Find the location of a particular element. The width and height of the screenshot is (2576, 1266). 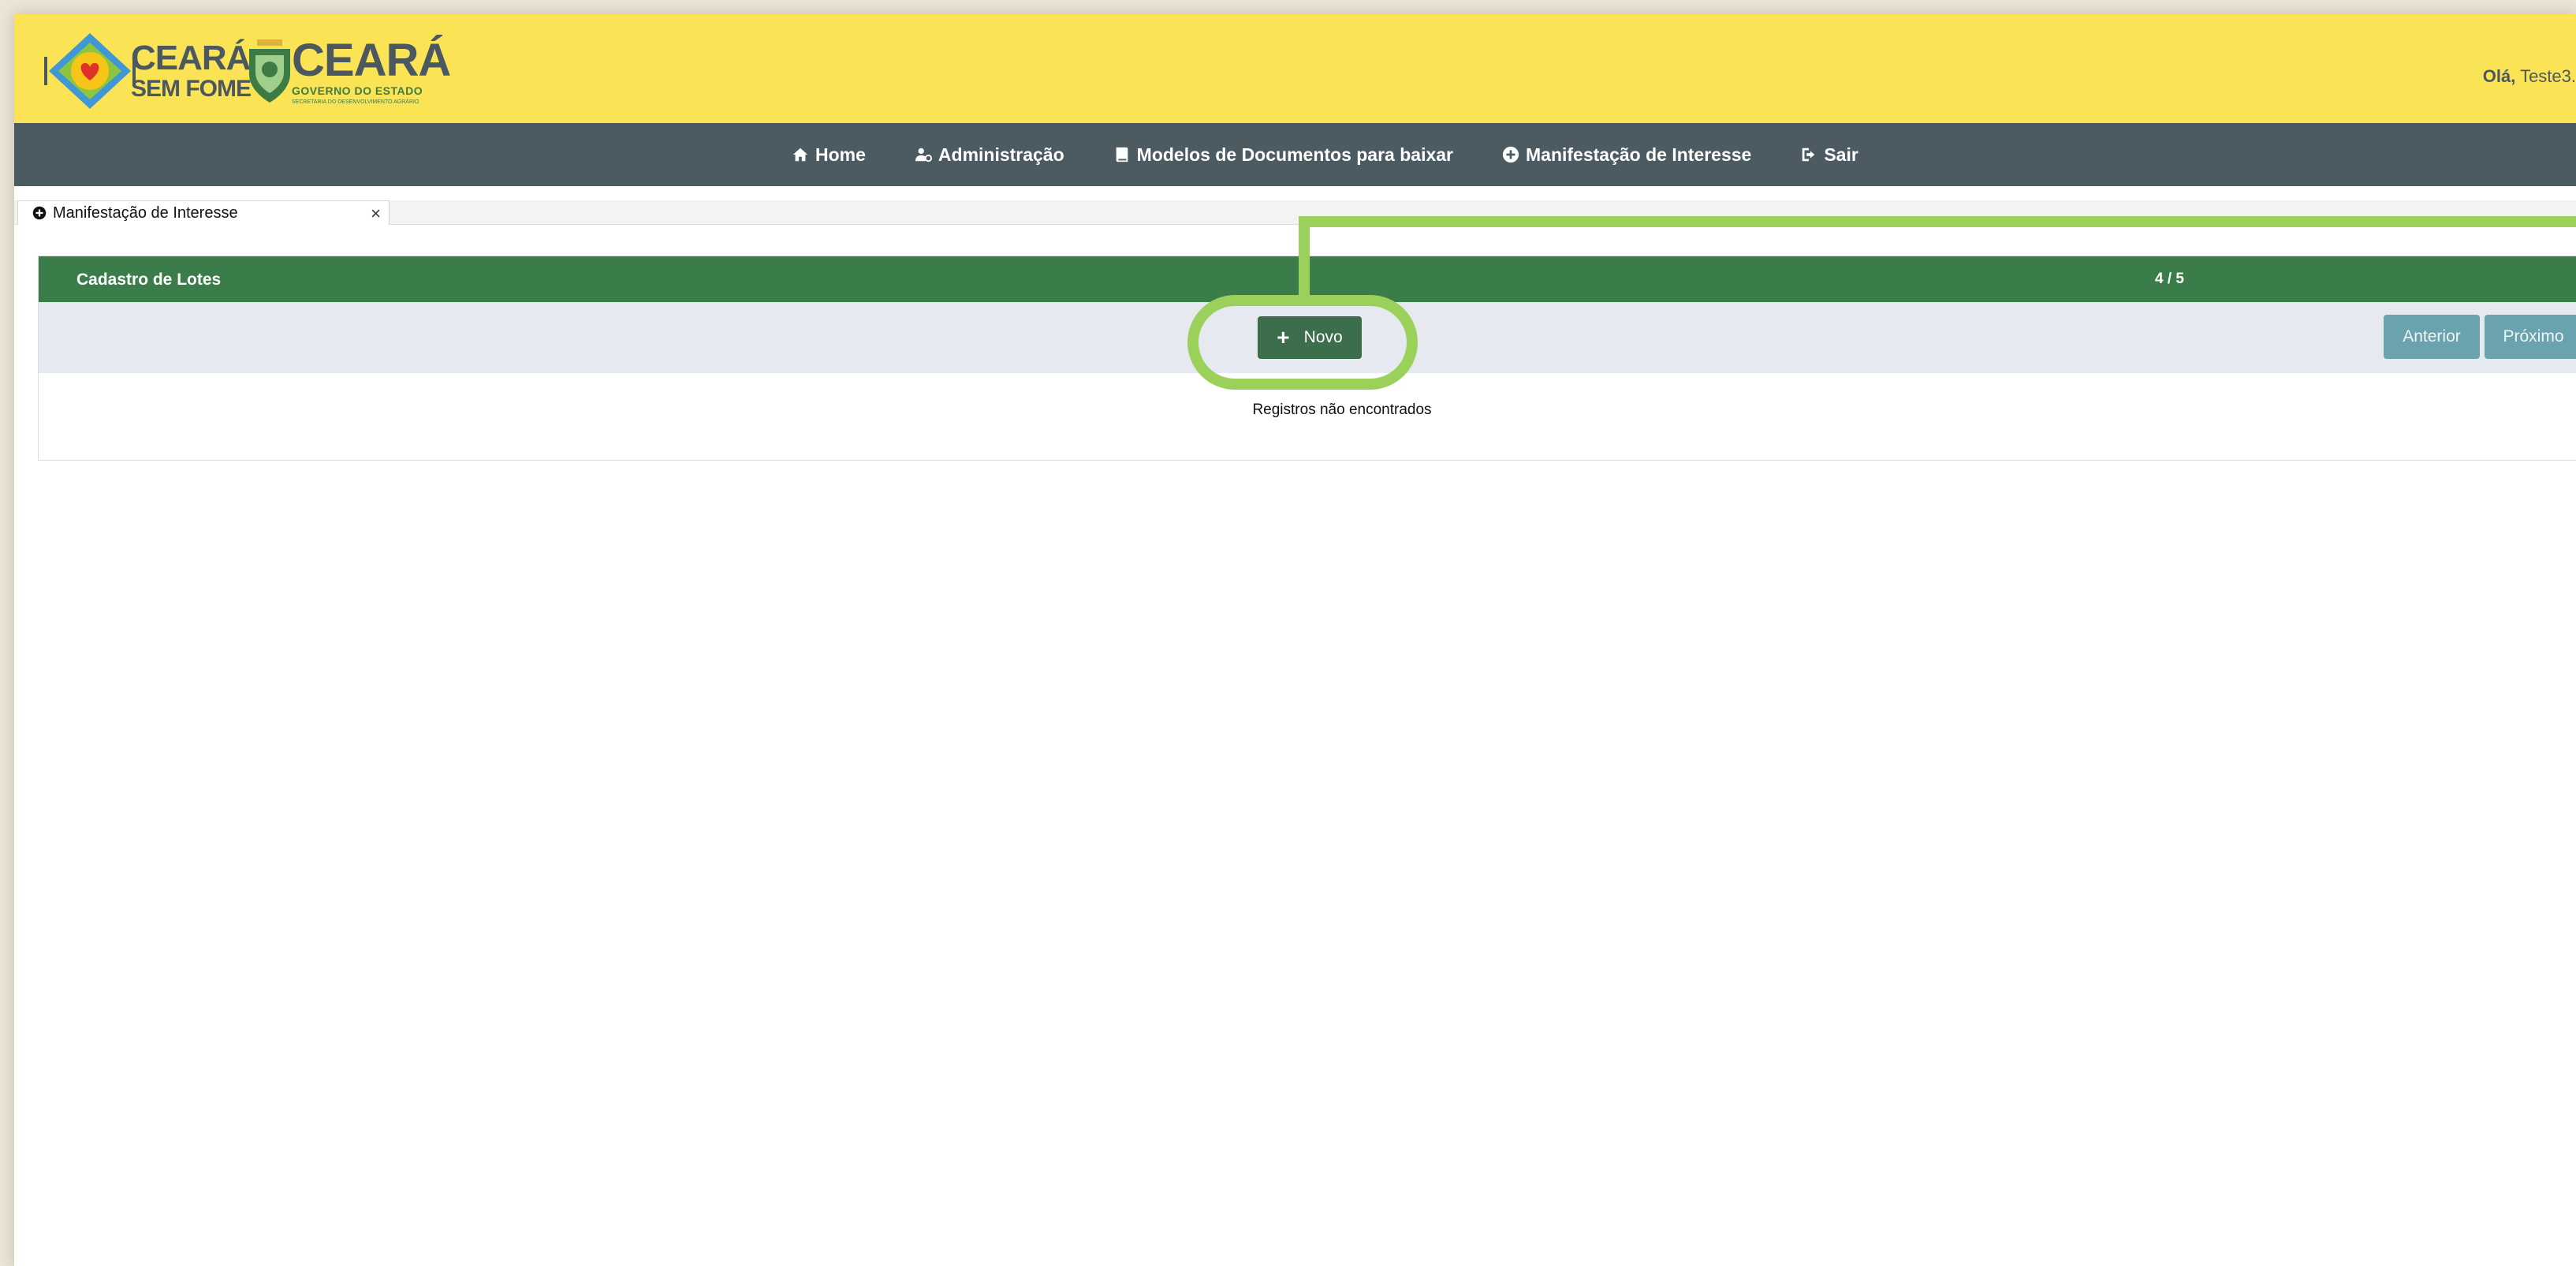

ceara-sem-fome-logo is located at coordinates (90, 71).